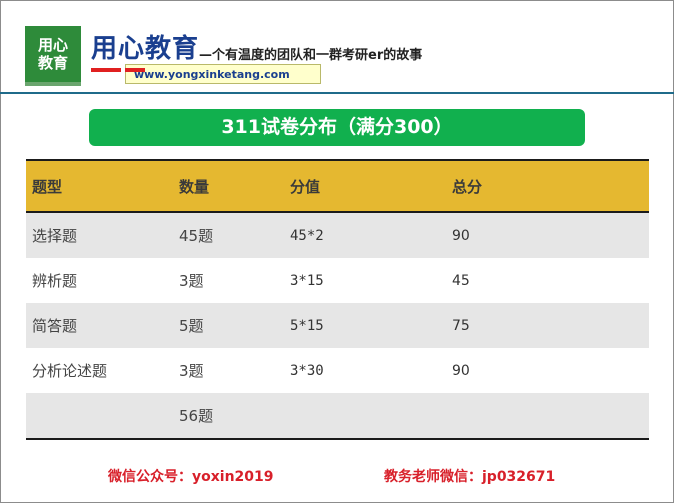  Describe the element at coordinates (196, 416) in the screenshot. I see `cell-count: 56题` at that location.